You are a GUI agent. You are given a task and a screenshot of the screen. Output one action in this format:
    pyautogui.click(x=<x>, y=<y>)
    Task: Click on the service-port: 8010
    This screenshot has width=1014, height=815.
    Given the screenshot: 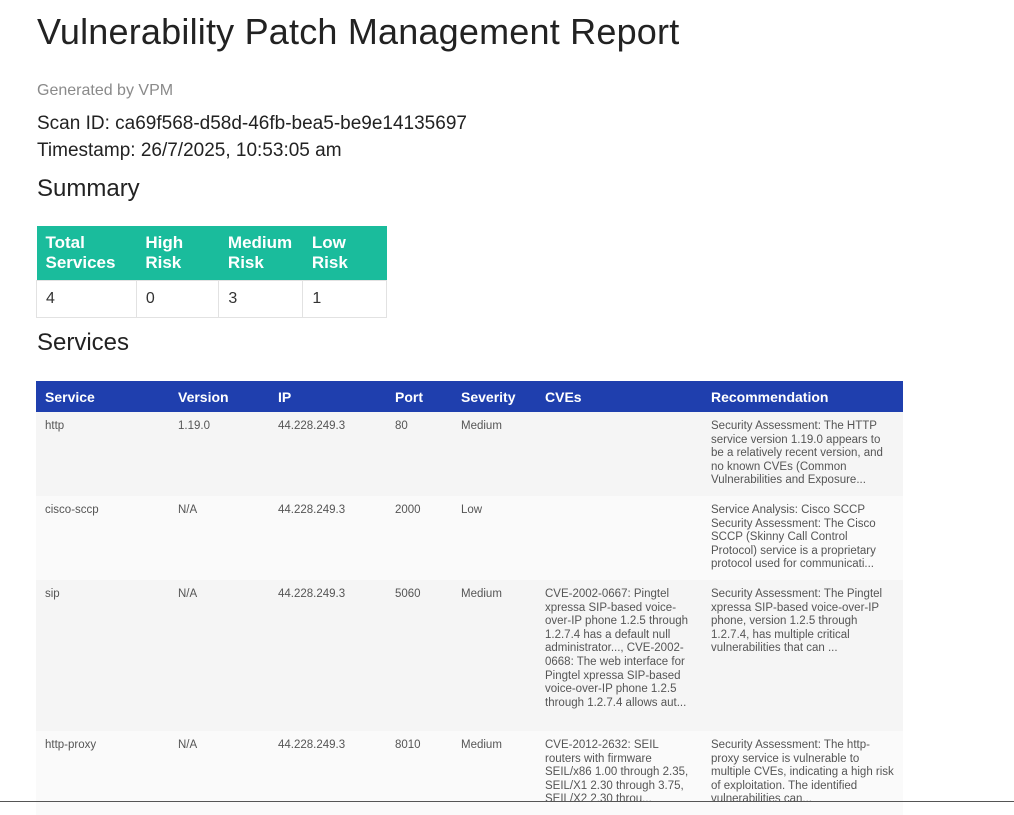 What is the action you would take?
    pyautogui.click(x=419, y=773)
    